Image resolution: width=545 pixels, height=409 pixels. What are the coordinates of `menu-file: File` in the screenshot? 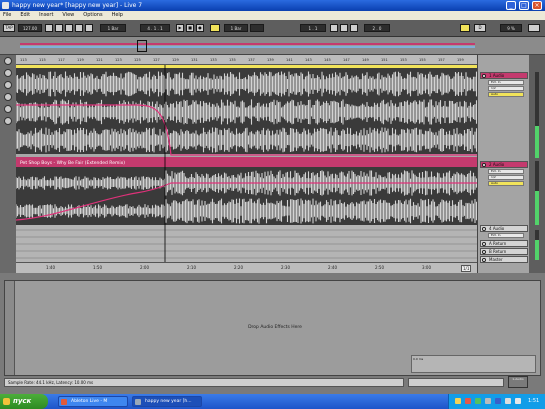 It's located at (7, 15).